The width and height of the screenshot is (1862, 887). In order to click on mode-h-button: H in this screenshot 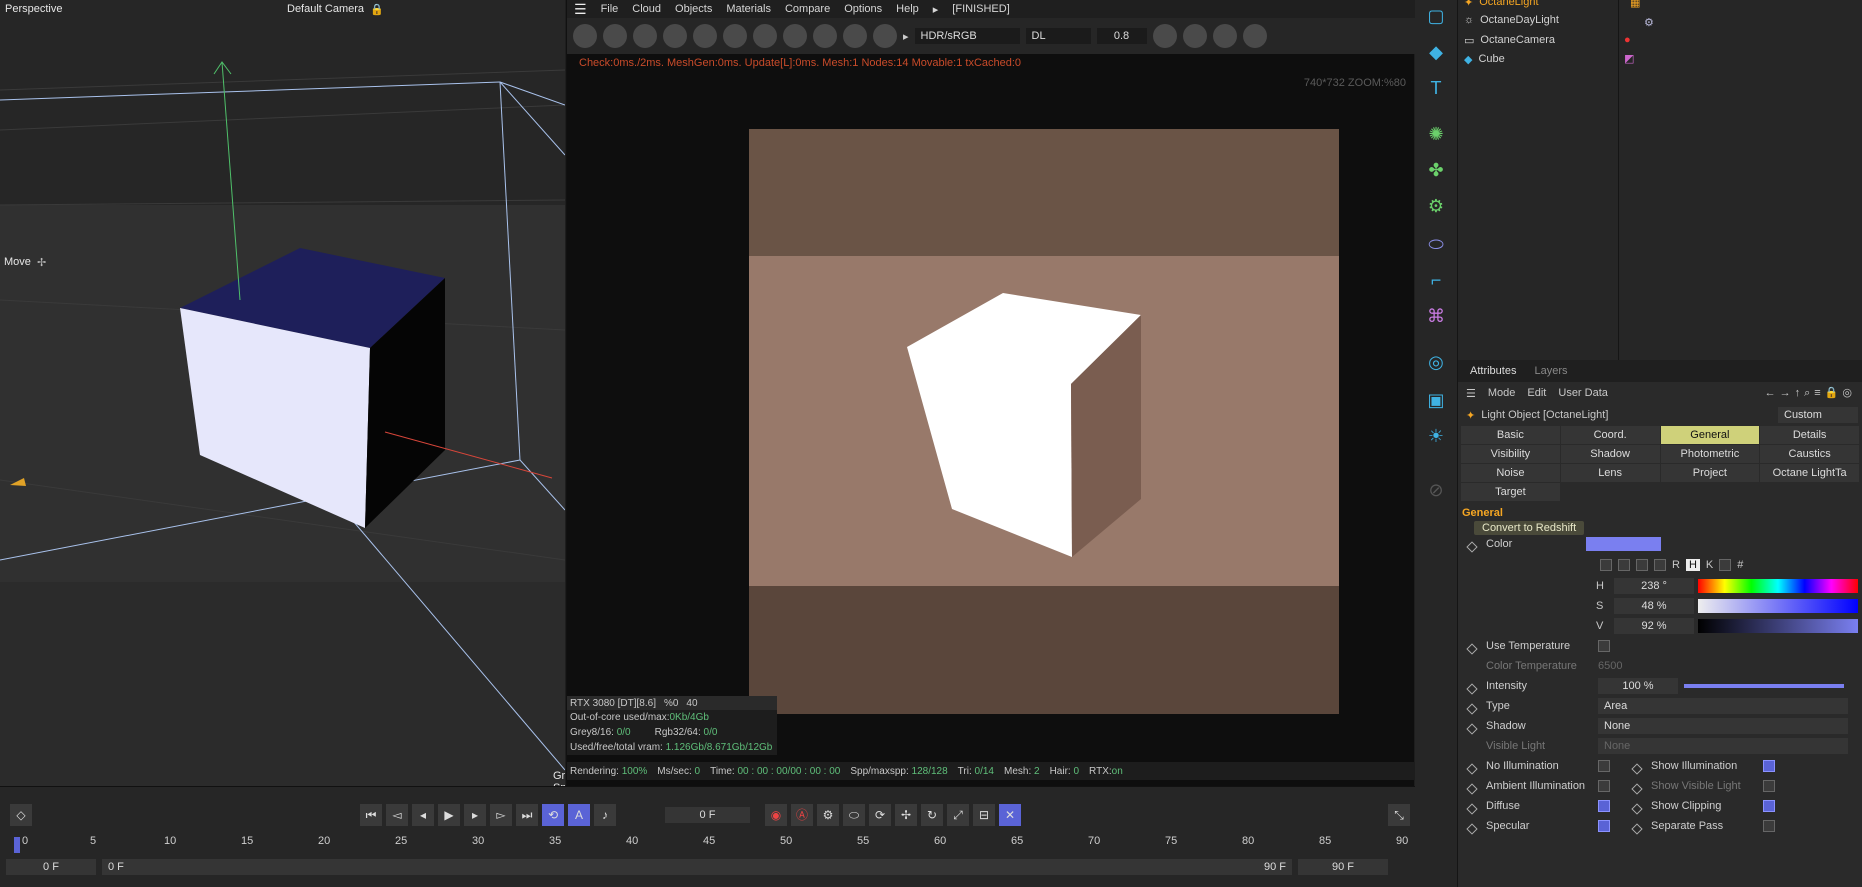, I will do `click(1692, 565)`.